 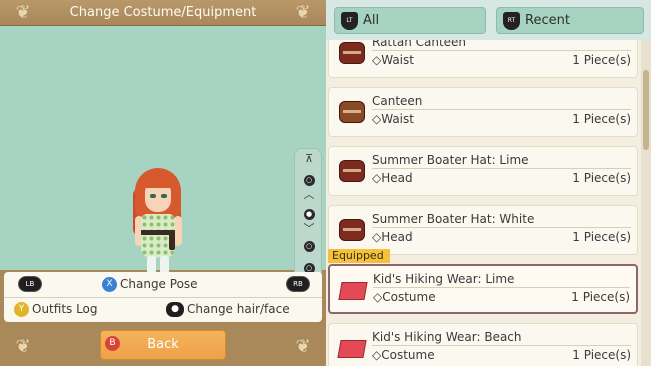 I want to click on outfits-log-label: Outfits Log, so click(x=65, y=309).